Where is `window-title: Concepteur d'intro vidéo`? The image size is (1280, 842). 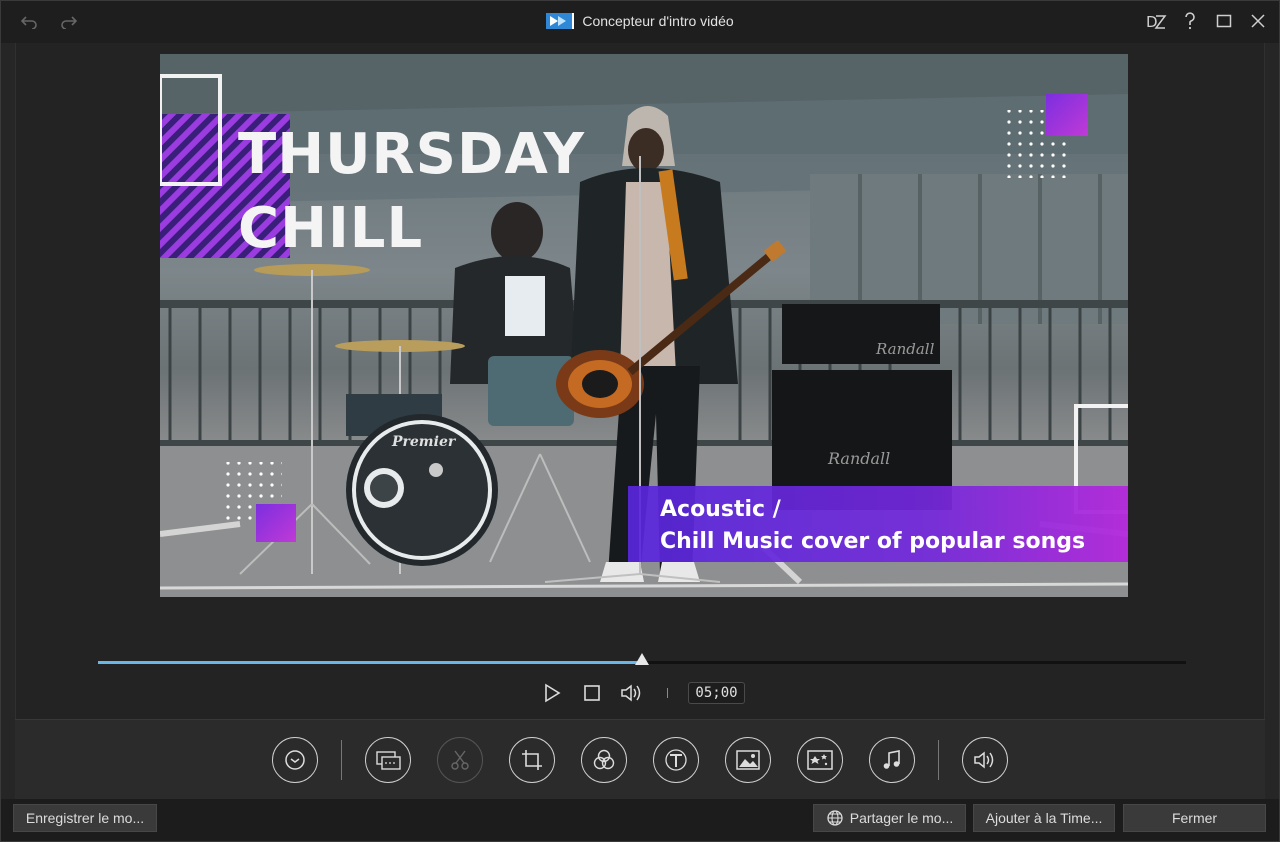 window-title: Concepteur d'intro vidéo is located at coordinates (658, 21).